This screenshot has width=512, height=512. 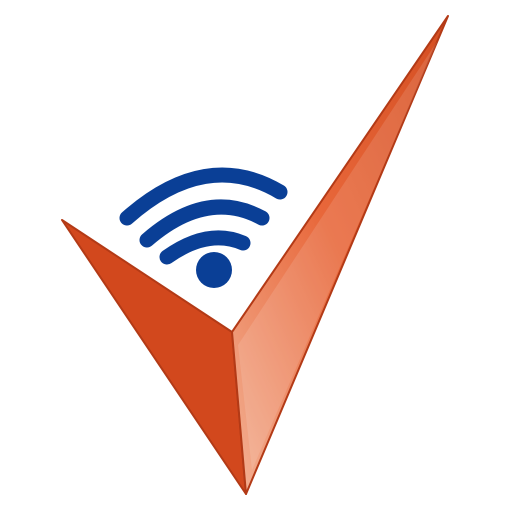 I want to click on wifi-icon, so click(x=203, y=227).